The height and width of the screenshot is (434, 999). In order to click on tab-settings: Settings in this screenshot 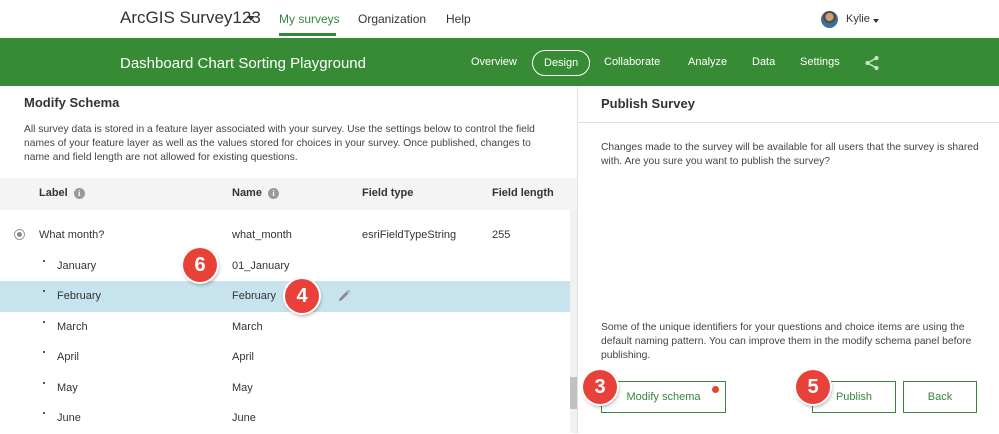, I will do `click(820, 62)`.